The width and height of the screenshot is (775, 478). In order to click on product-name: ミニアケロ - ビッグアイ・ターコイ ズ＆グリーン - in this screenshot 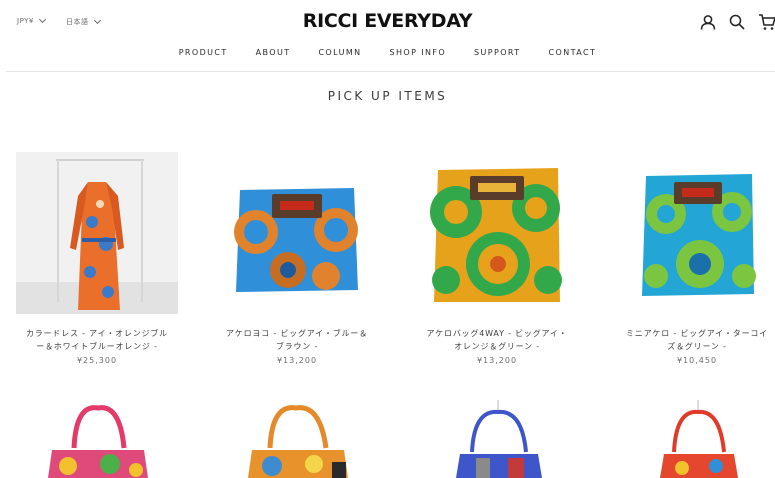, I will do `click(695, 340)`.